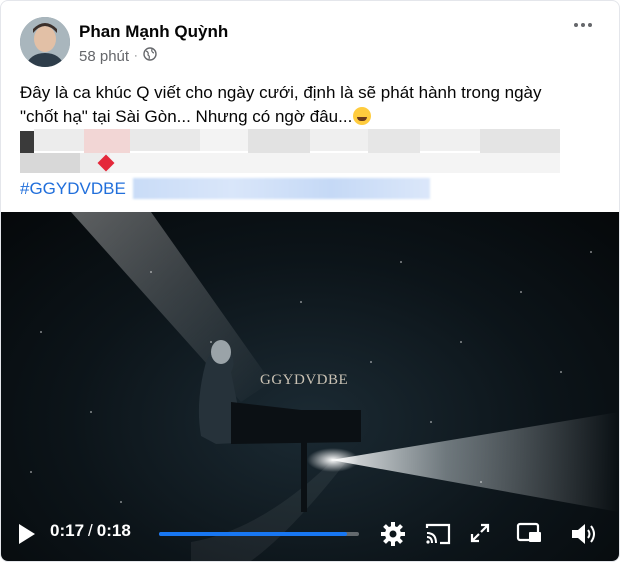 The width and height of the screenshot is (620, 562). I want to click on video-controls: 0:17/0:18, so click(310, 535).